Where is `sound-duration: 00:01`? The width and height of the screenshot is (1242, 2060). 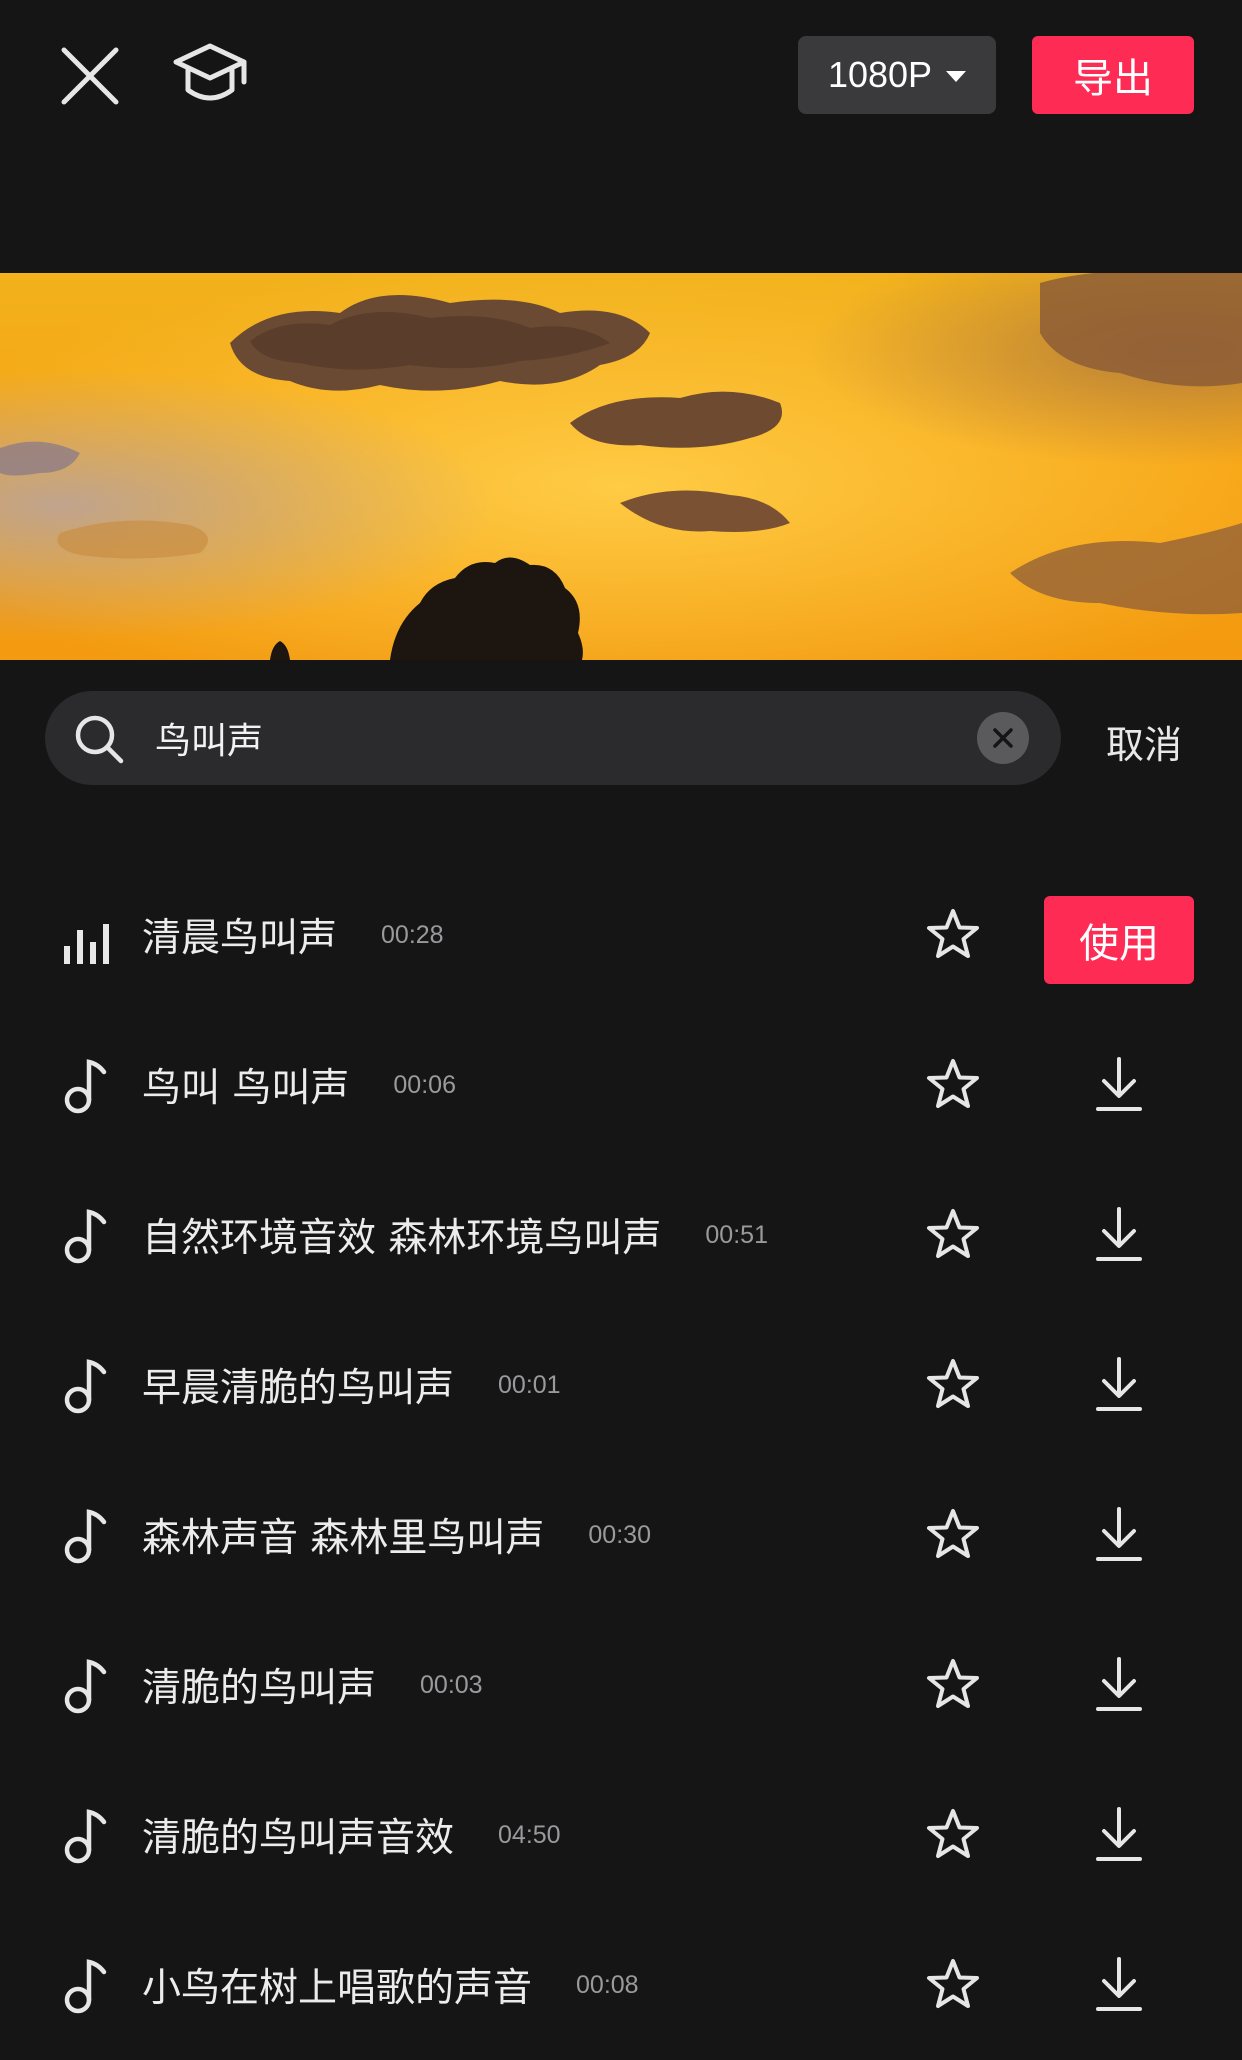 sound-duration: 00:01 is located at coordinates (529, 1384).